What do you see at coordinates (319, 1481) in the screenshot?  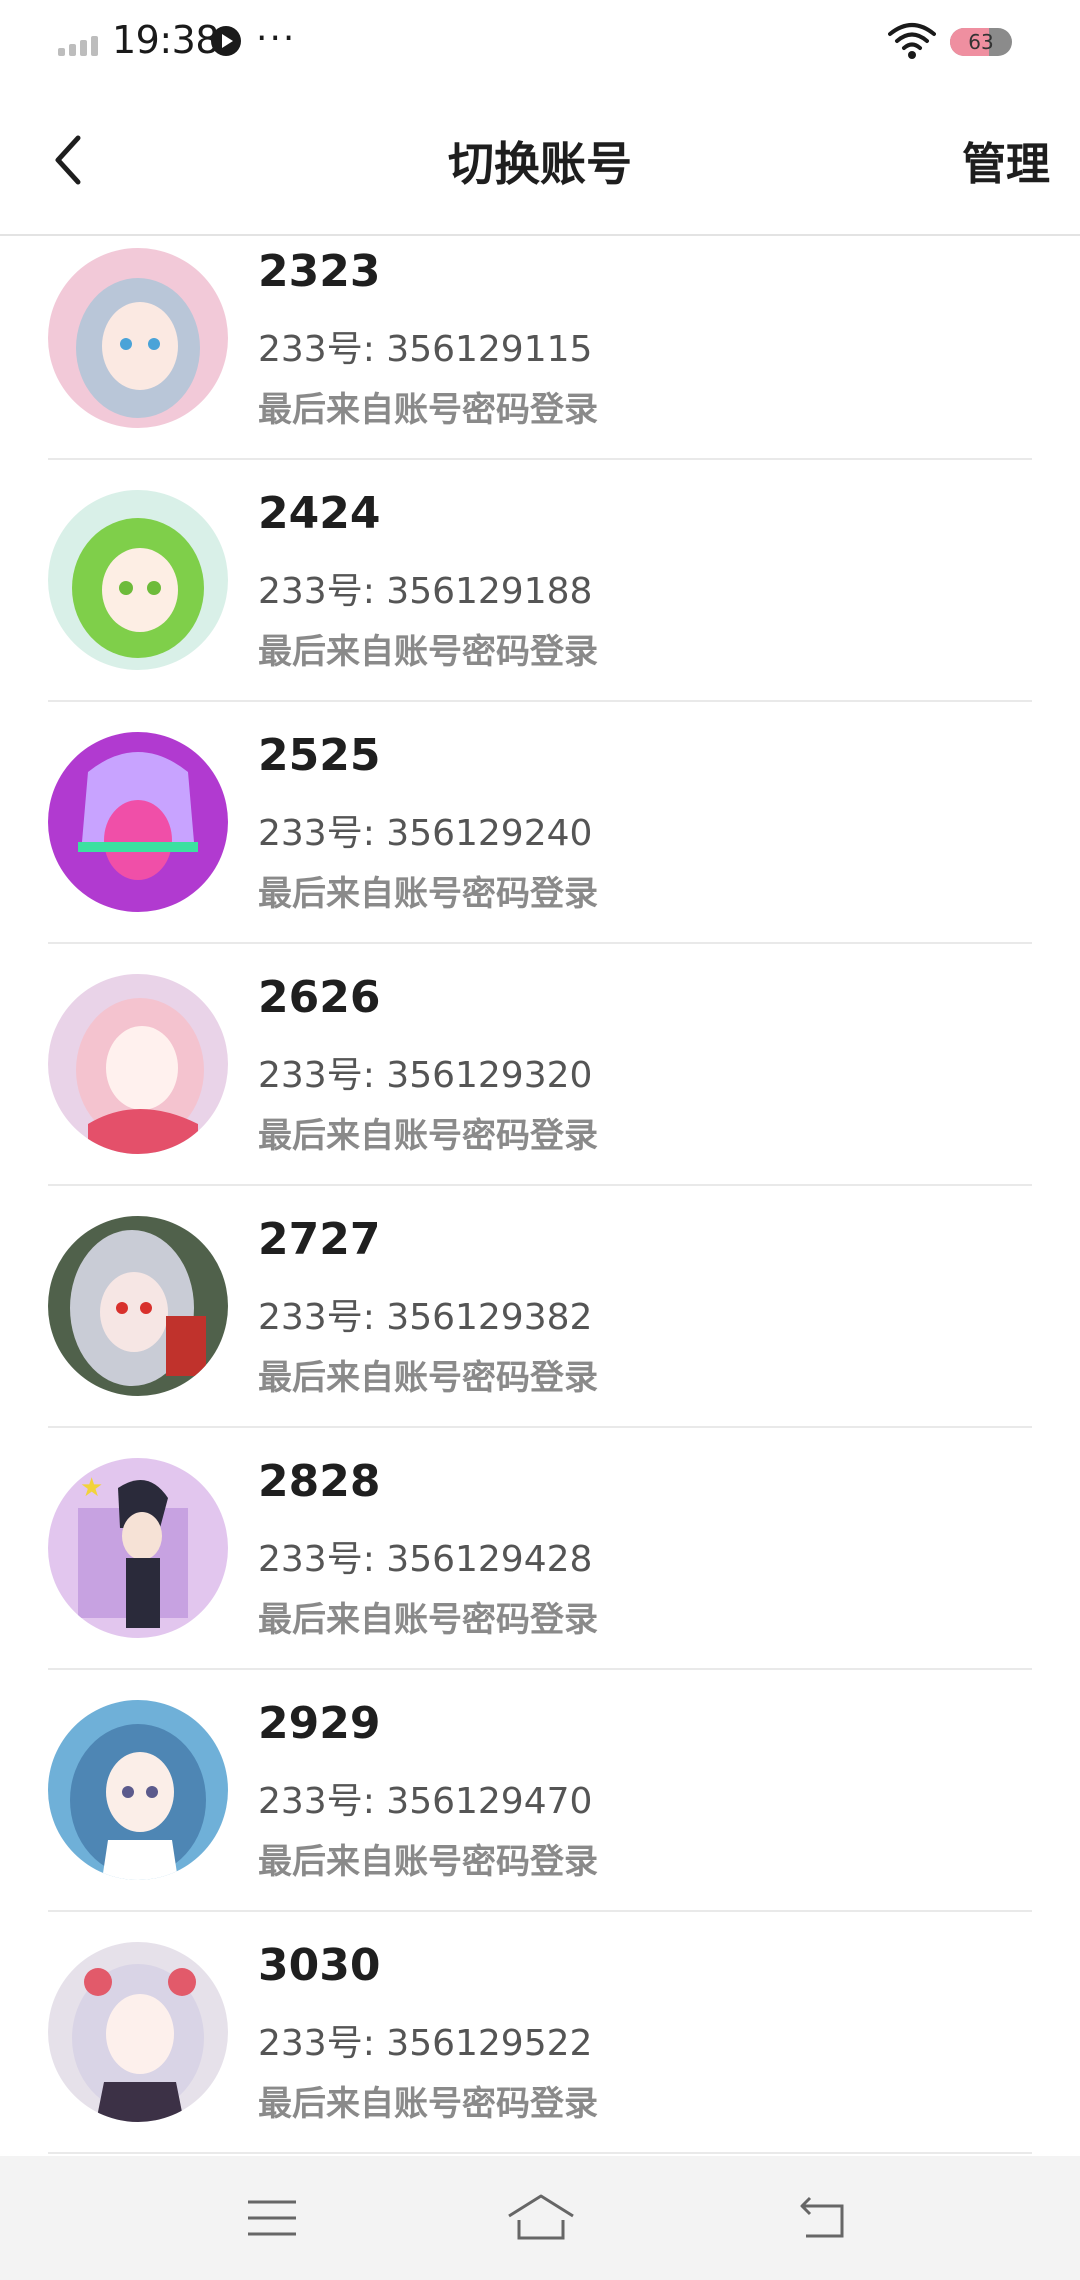 I see `account-name: 2828` at bounding box center [319, 1481].